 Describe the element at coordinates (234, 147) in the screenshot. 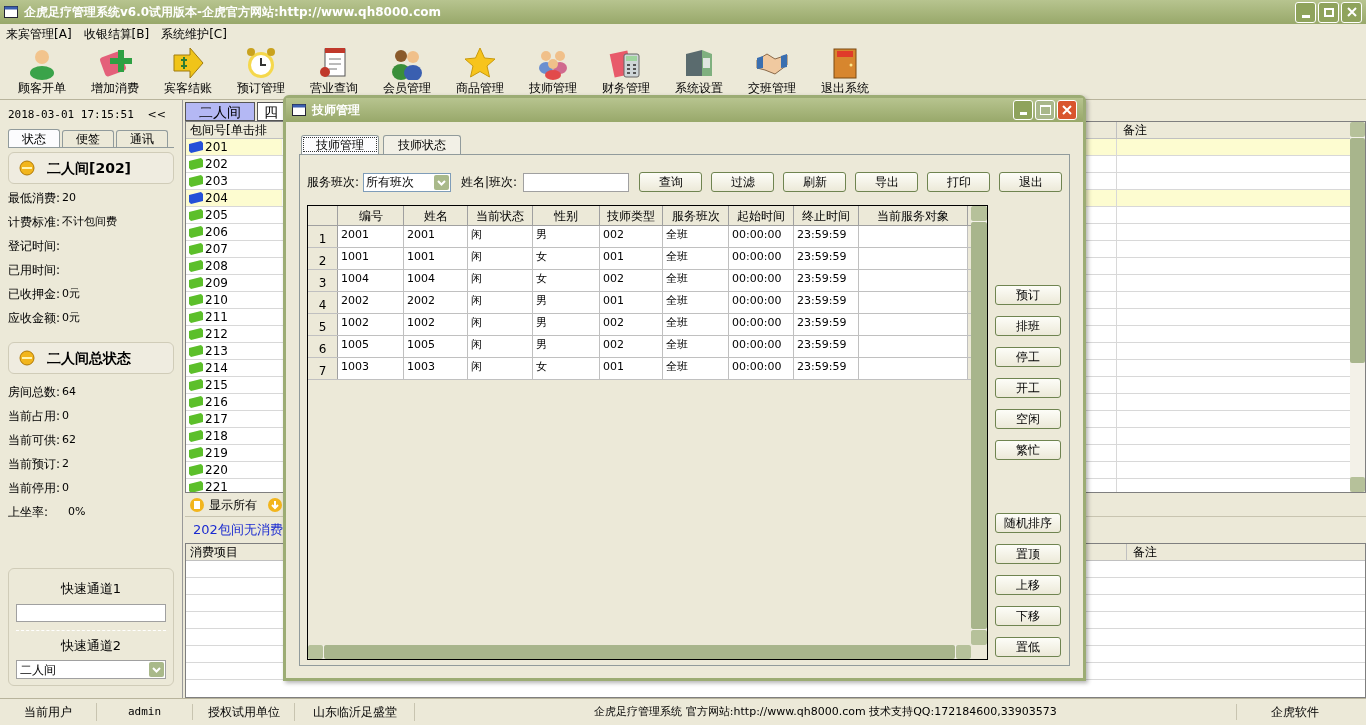

I see `room-cell: 201` at that location.